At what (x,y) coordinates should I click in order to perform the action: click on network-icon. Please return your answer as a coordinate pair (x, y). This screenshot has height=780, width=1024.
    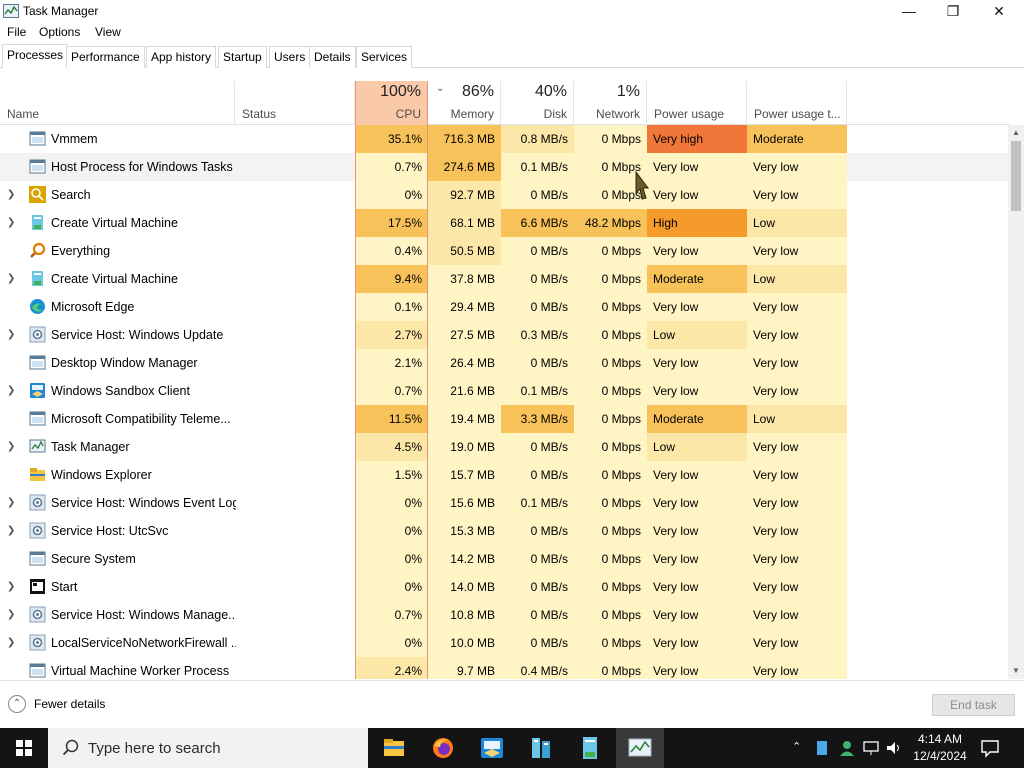
    Looking at the image, I should click on (871, 748).